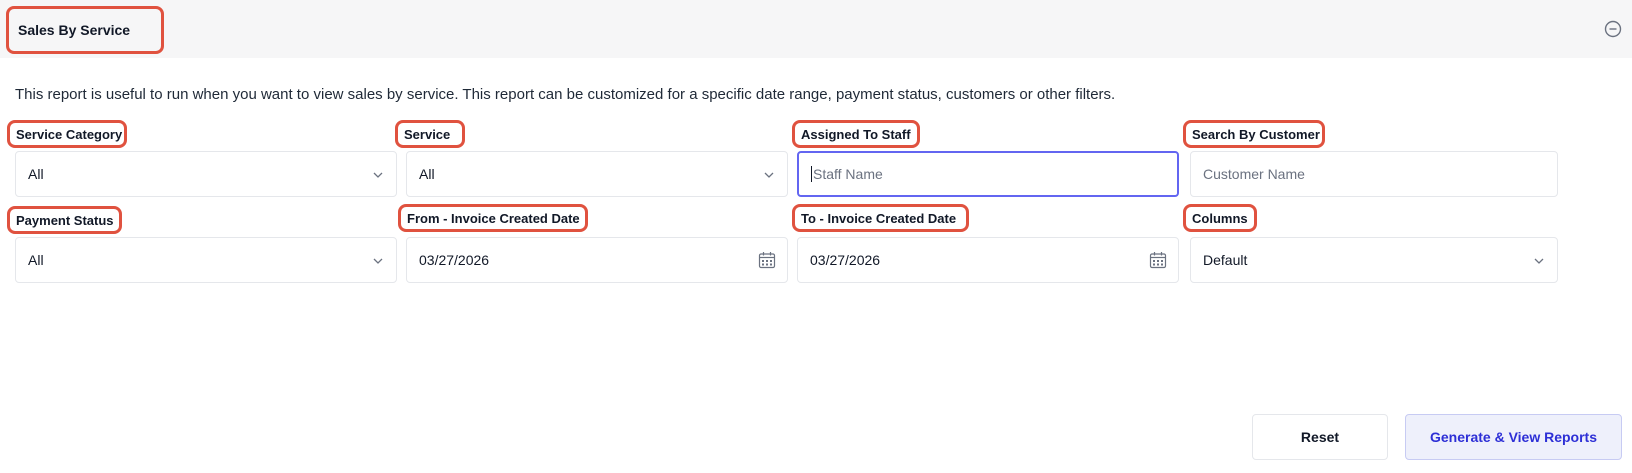  What do you see at coordinates (74, 30) in the screenshot?
I see `report-title-text: Sales By Service` at bounding box center [74, 30].